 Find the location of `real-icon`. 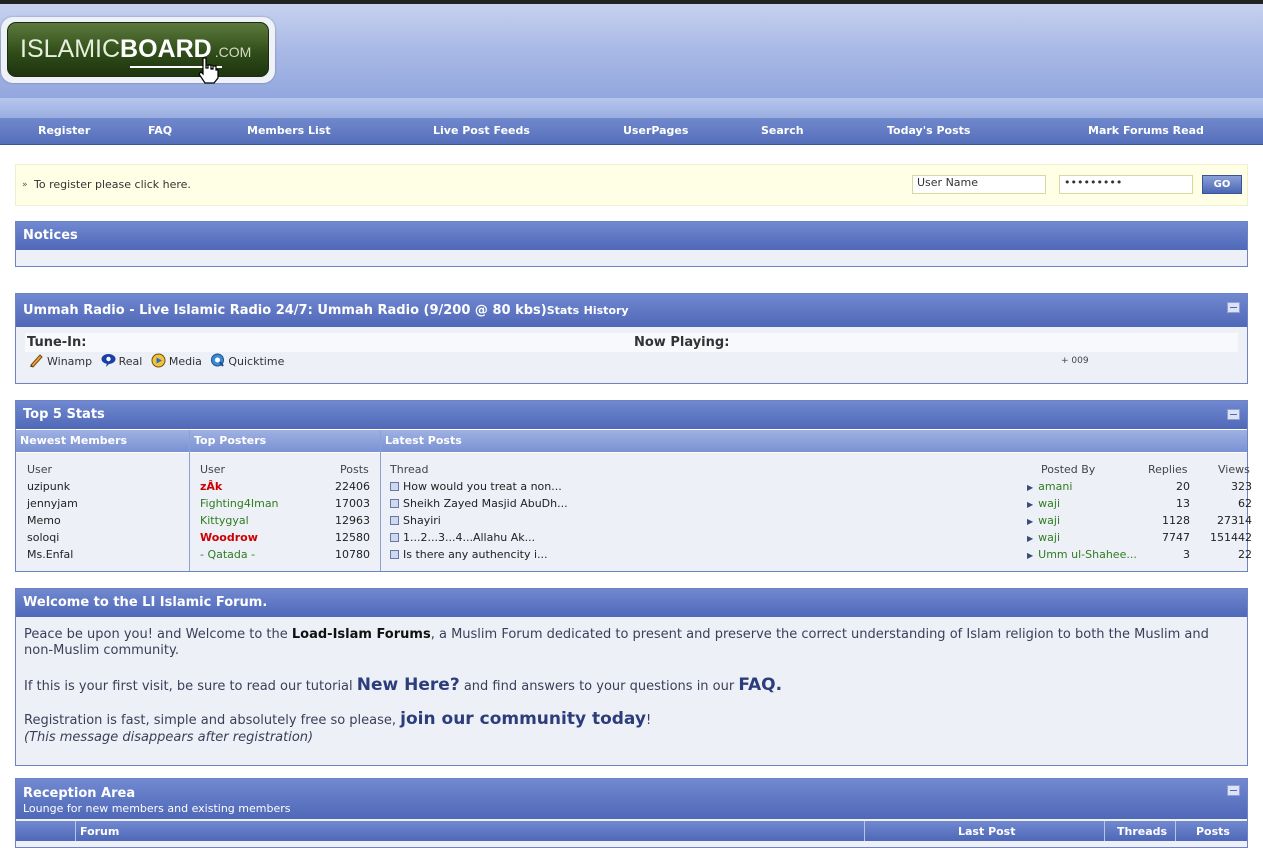

real-icon is located at coordinates (108, 360).